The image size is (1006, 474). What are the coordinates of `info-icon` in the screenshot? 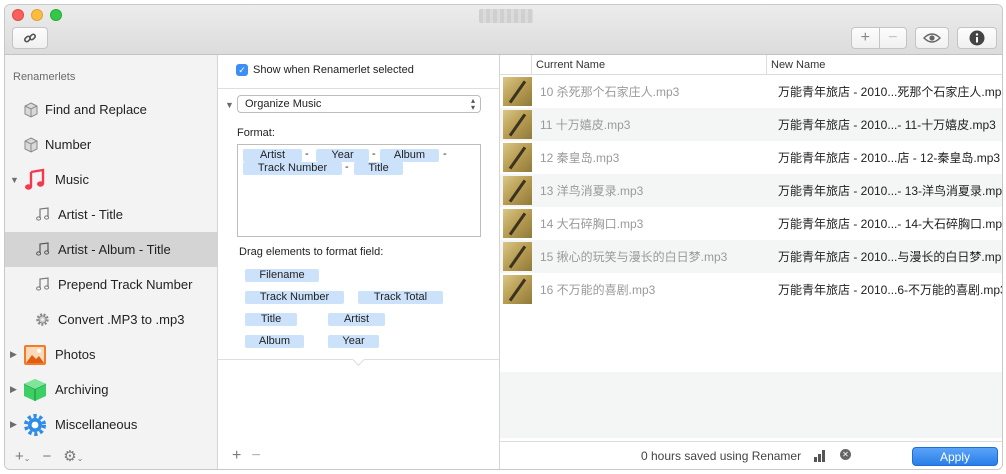 It's located at (977, 38).